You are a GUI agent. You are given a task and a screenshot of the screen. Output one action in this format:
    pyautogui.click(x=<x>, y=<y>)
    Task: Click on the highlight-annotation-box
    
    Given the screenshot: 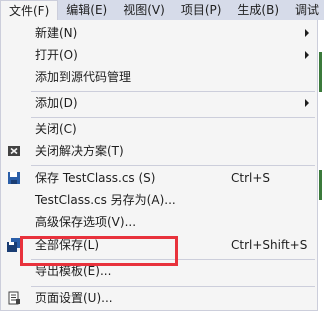 What is the action you would take?
    pyautogui.click(x=99, y=251)
    